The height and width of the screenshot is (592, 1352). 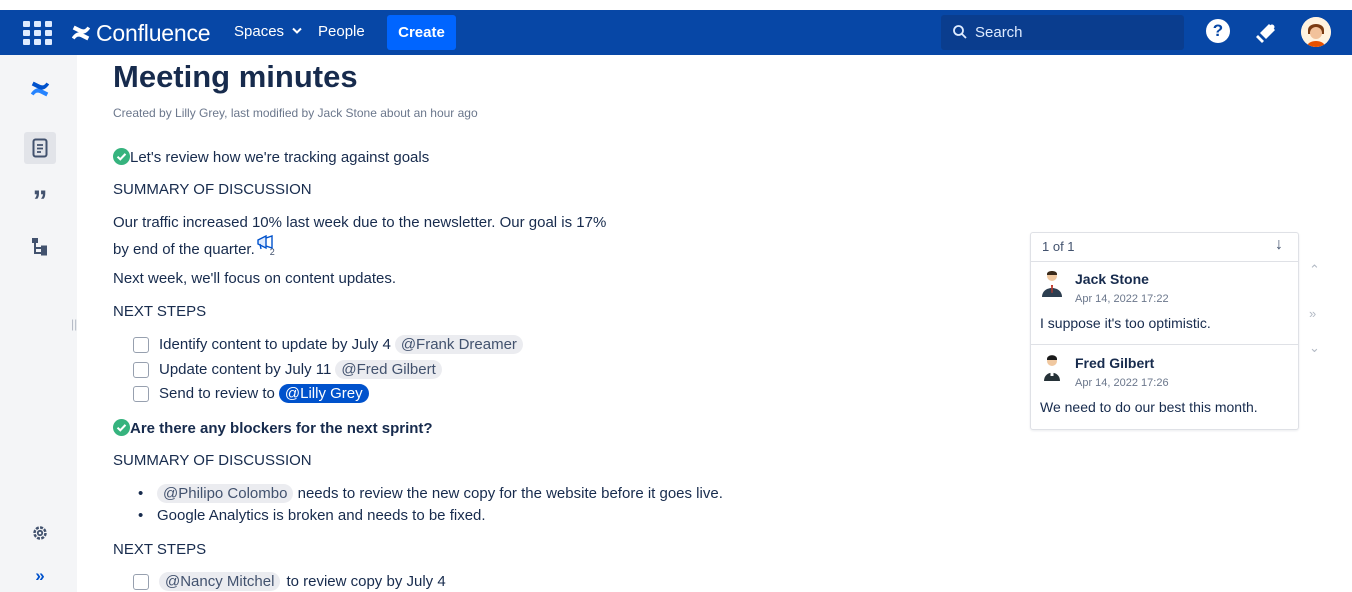 What do you see at coordinates (225, 493) in the screenshot?
I see `user-mention: @Philipo Colombo` at bounding box center [225, 493].